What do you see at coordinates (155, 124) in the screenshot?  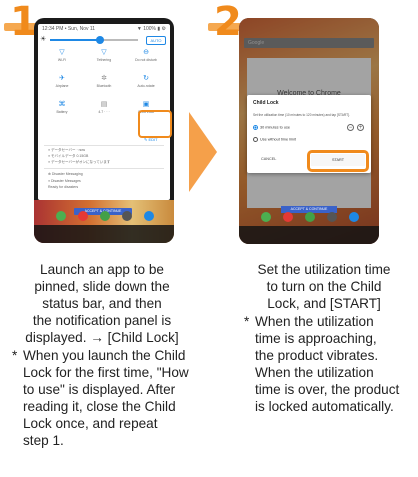 I see `child-lock-highlight` at bounding box center [155, 124].